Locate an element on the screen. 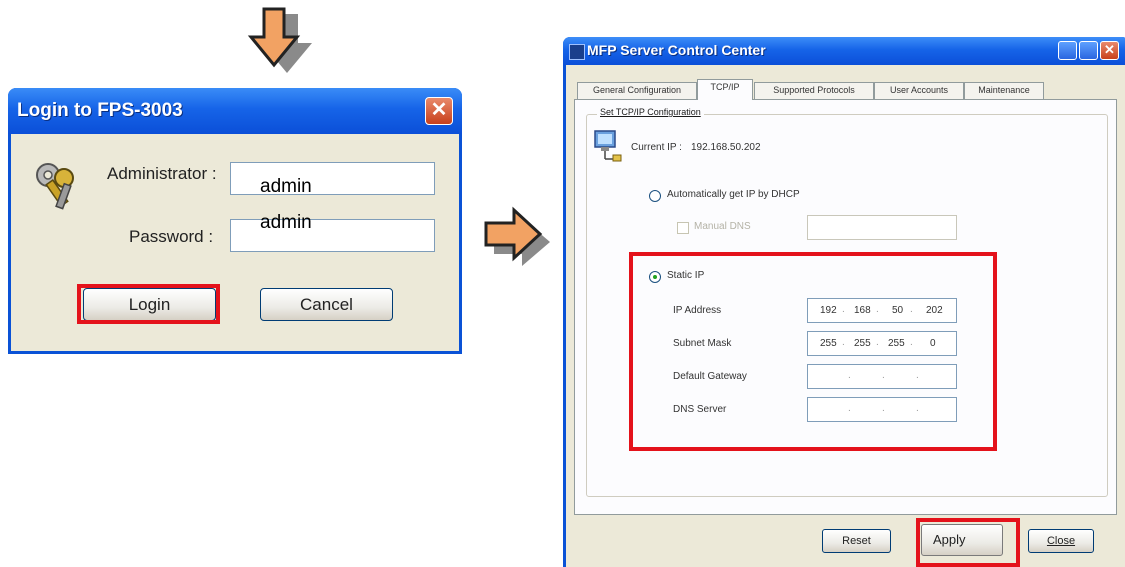 The width and height of the screenshot is (1125, 567). dhcp-option-label: Automatically get IP by DHCP is located at coordinates (733, 194).